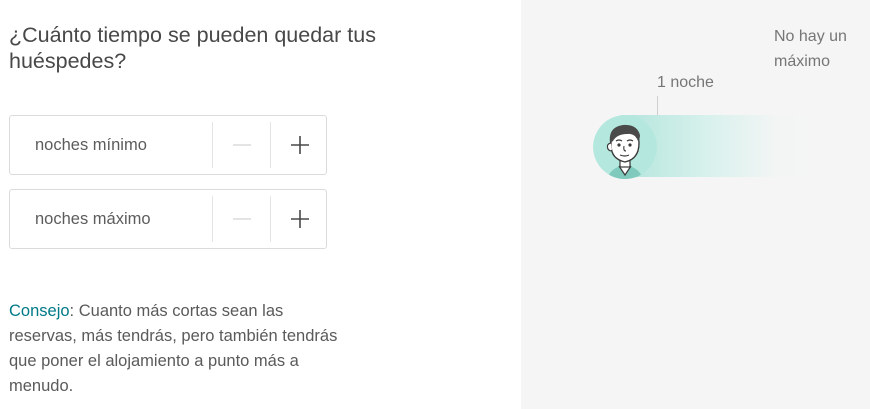 This screenshot has height=409, width=870. Describe the element at coordinates (111, 145) in the screenshot. I see `min-nights-input` at that location.